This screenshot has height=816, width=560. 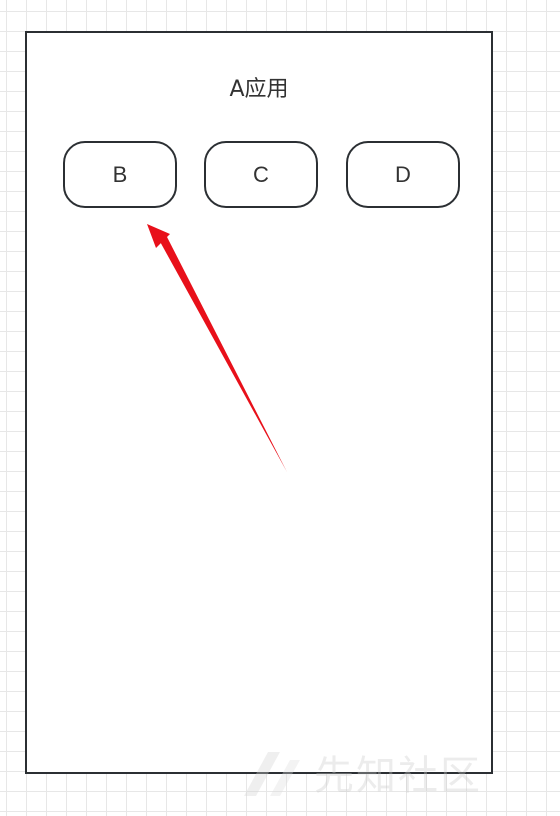 What do you see at coordinates (272, 774) in the screenshot?
I see `watermark-logo-icon` at bounding box center [272, 774].